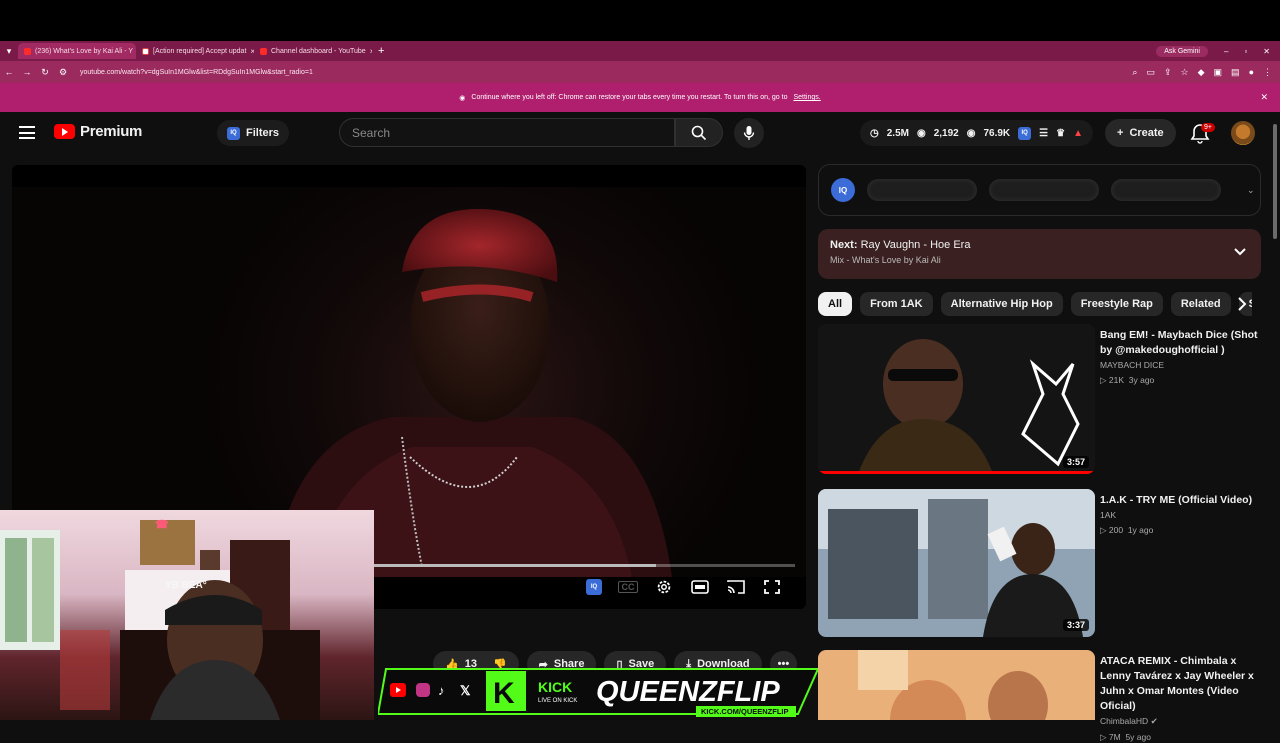 The width and height of the screenshot is (1280, 743). What do you see at coordinates (1140, 133) in the screenshot?
I see `create-button: + Create` at bounding box center [1140, 133].